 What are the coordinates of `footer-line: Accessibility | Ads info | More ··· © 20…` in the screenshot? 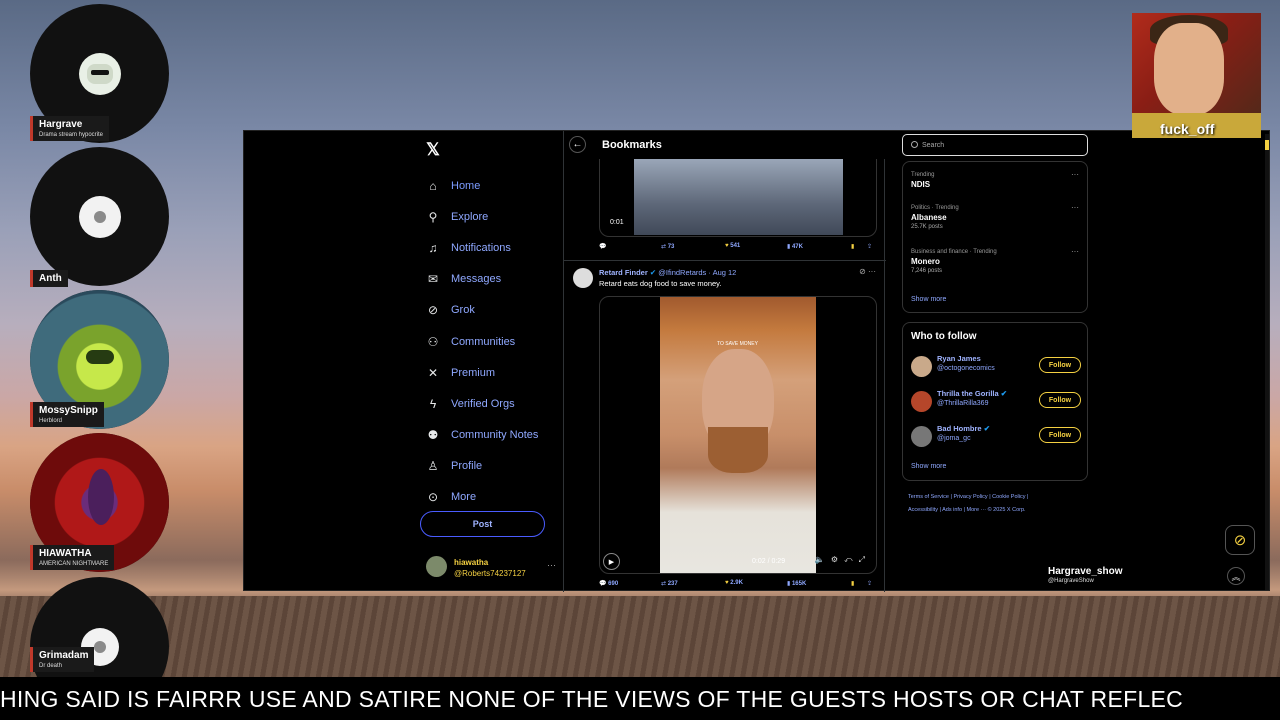 It's located at (998, 510).